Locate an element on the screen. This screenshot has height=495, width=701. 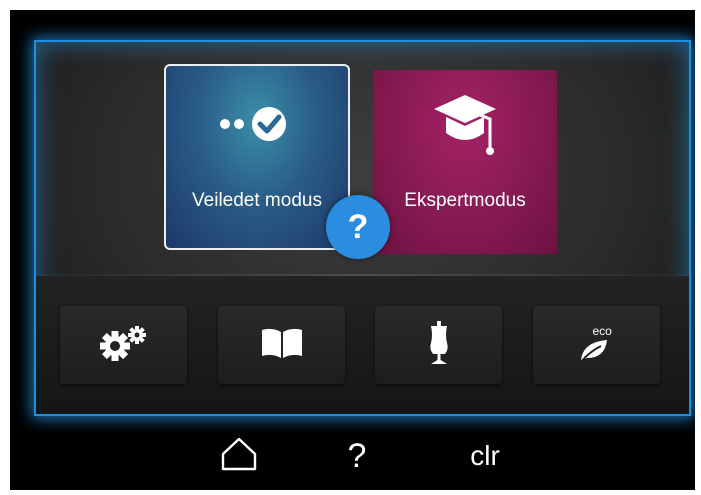
manual-button is located at coordinates (281, 345).